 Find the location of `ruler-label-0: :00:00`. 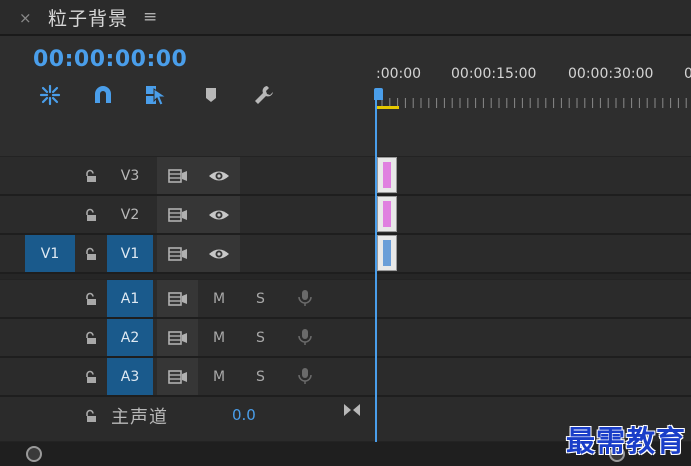

ruler-label-0: :00:00 is located at coordinates (399, 74).